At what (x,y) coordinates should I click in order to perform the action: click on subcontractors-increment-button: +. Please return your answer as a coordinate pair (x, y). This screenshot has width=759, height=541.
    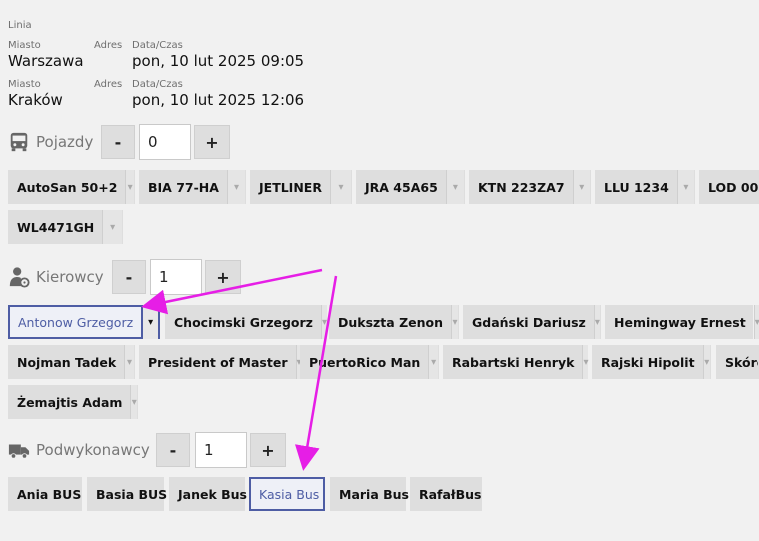
    Looking at the image, I should click on (268, 450).